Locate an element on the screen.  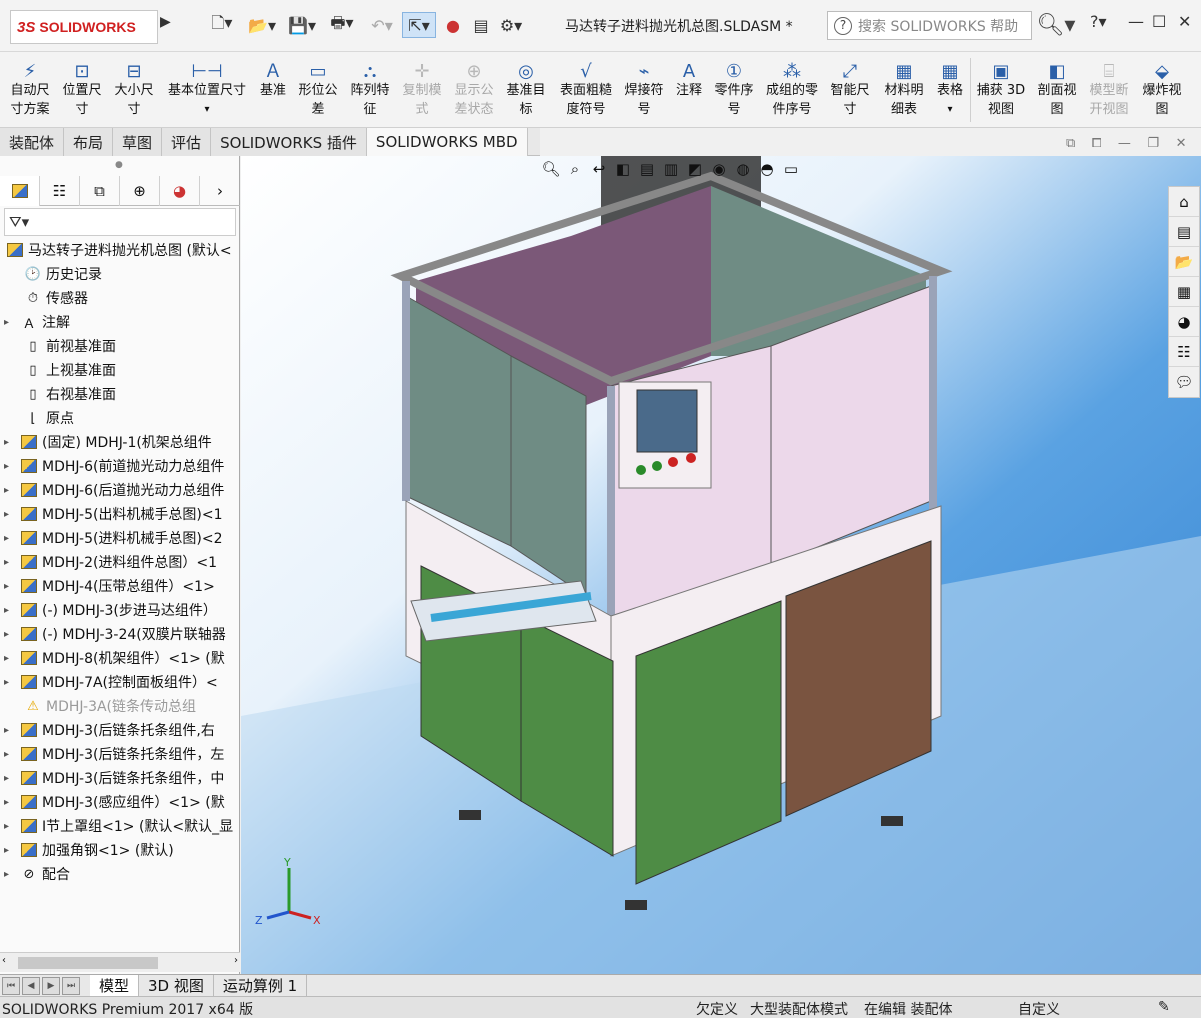
tool-smart-dimension: ⤢ 智能尺寸 is located at coordinates (850, 87).